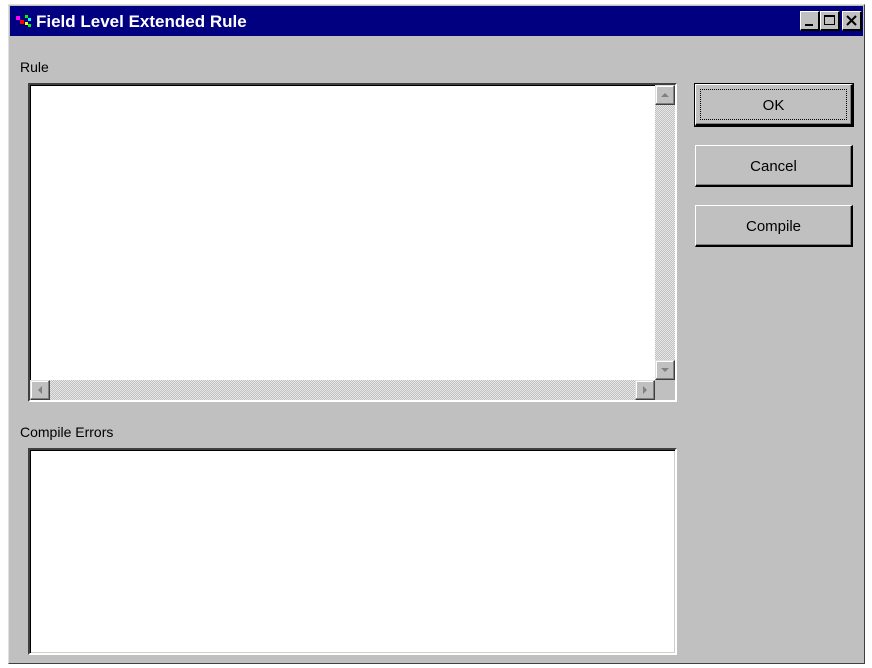 This screenshot has height=668, width=872. I want to click on cancel-button-label: Cancel, so click(773, 166).